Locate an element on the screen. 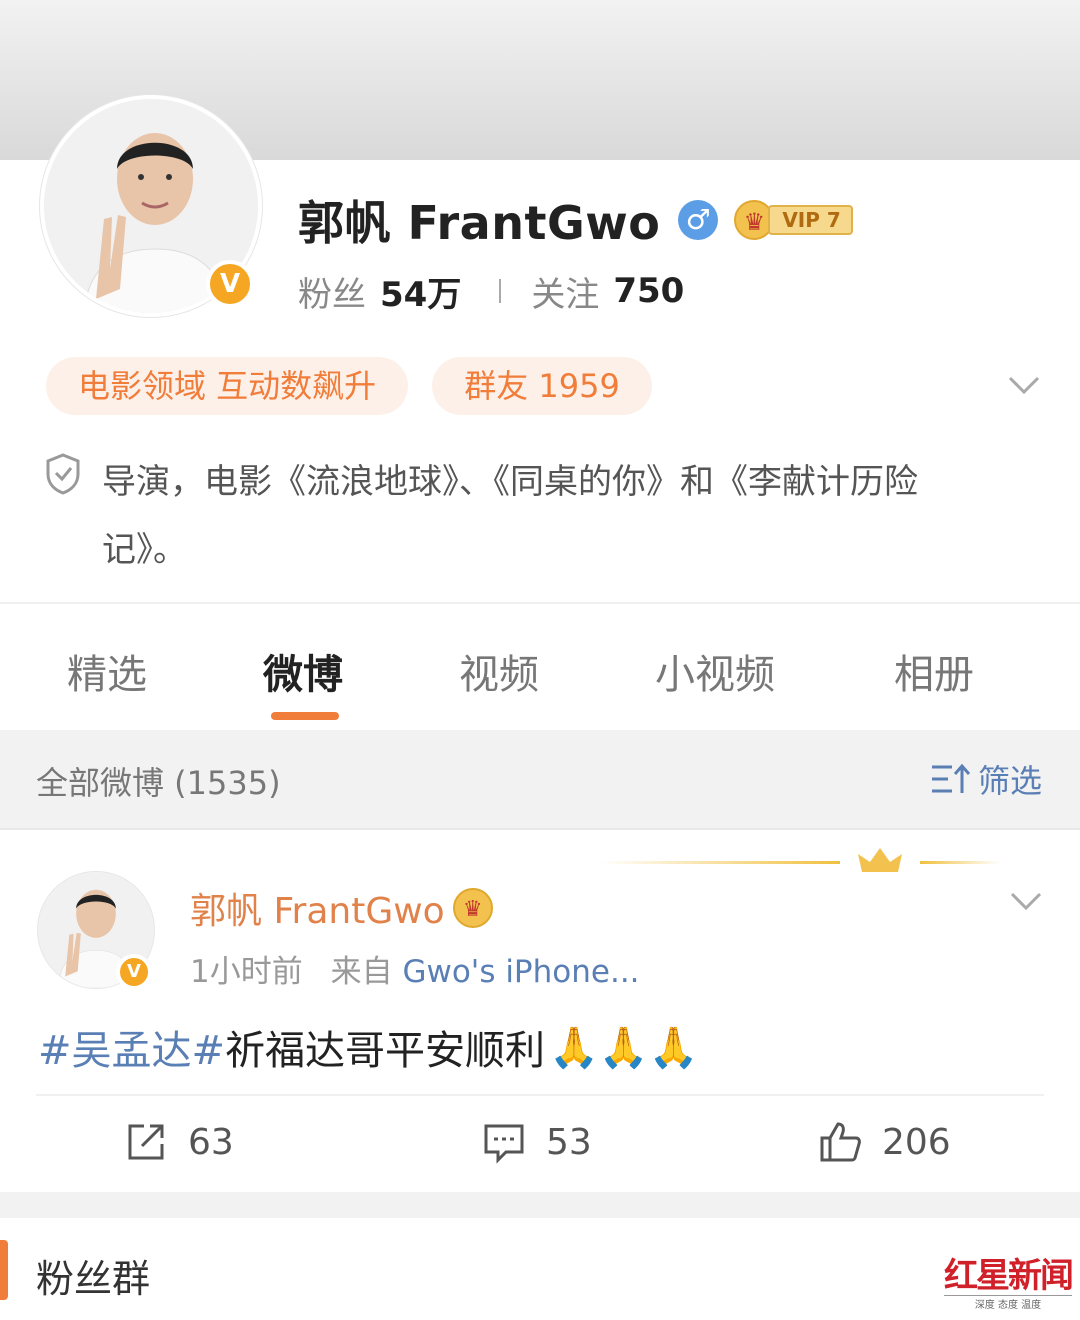 The height and width of the screenshot is (1320, 1080). like-button: 206 is located at coordinates (884, 1142).